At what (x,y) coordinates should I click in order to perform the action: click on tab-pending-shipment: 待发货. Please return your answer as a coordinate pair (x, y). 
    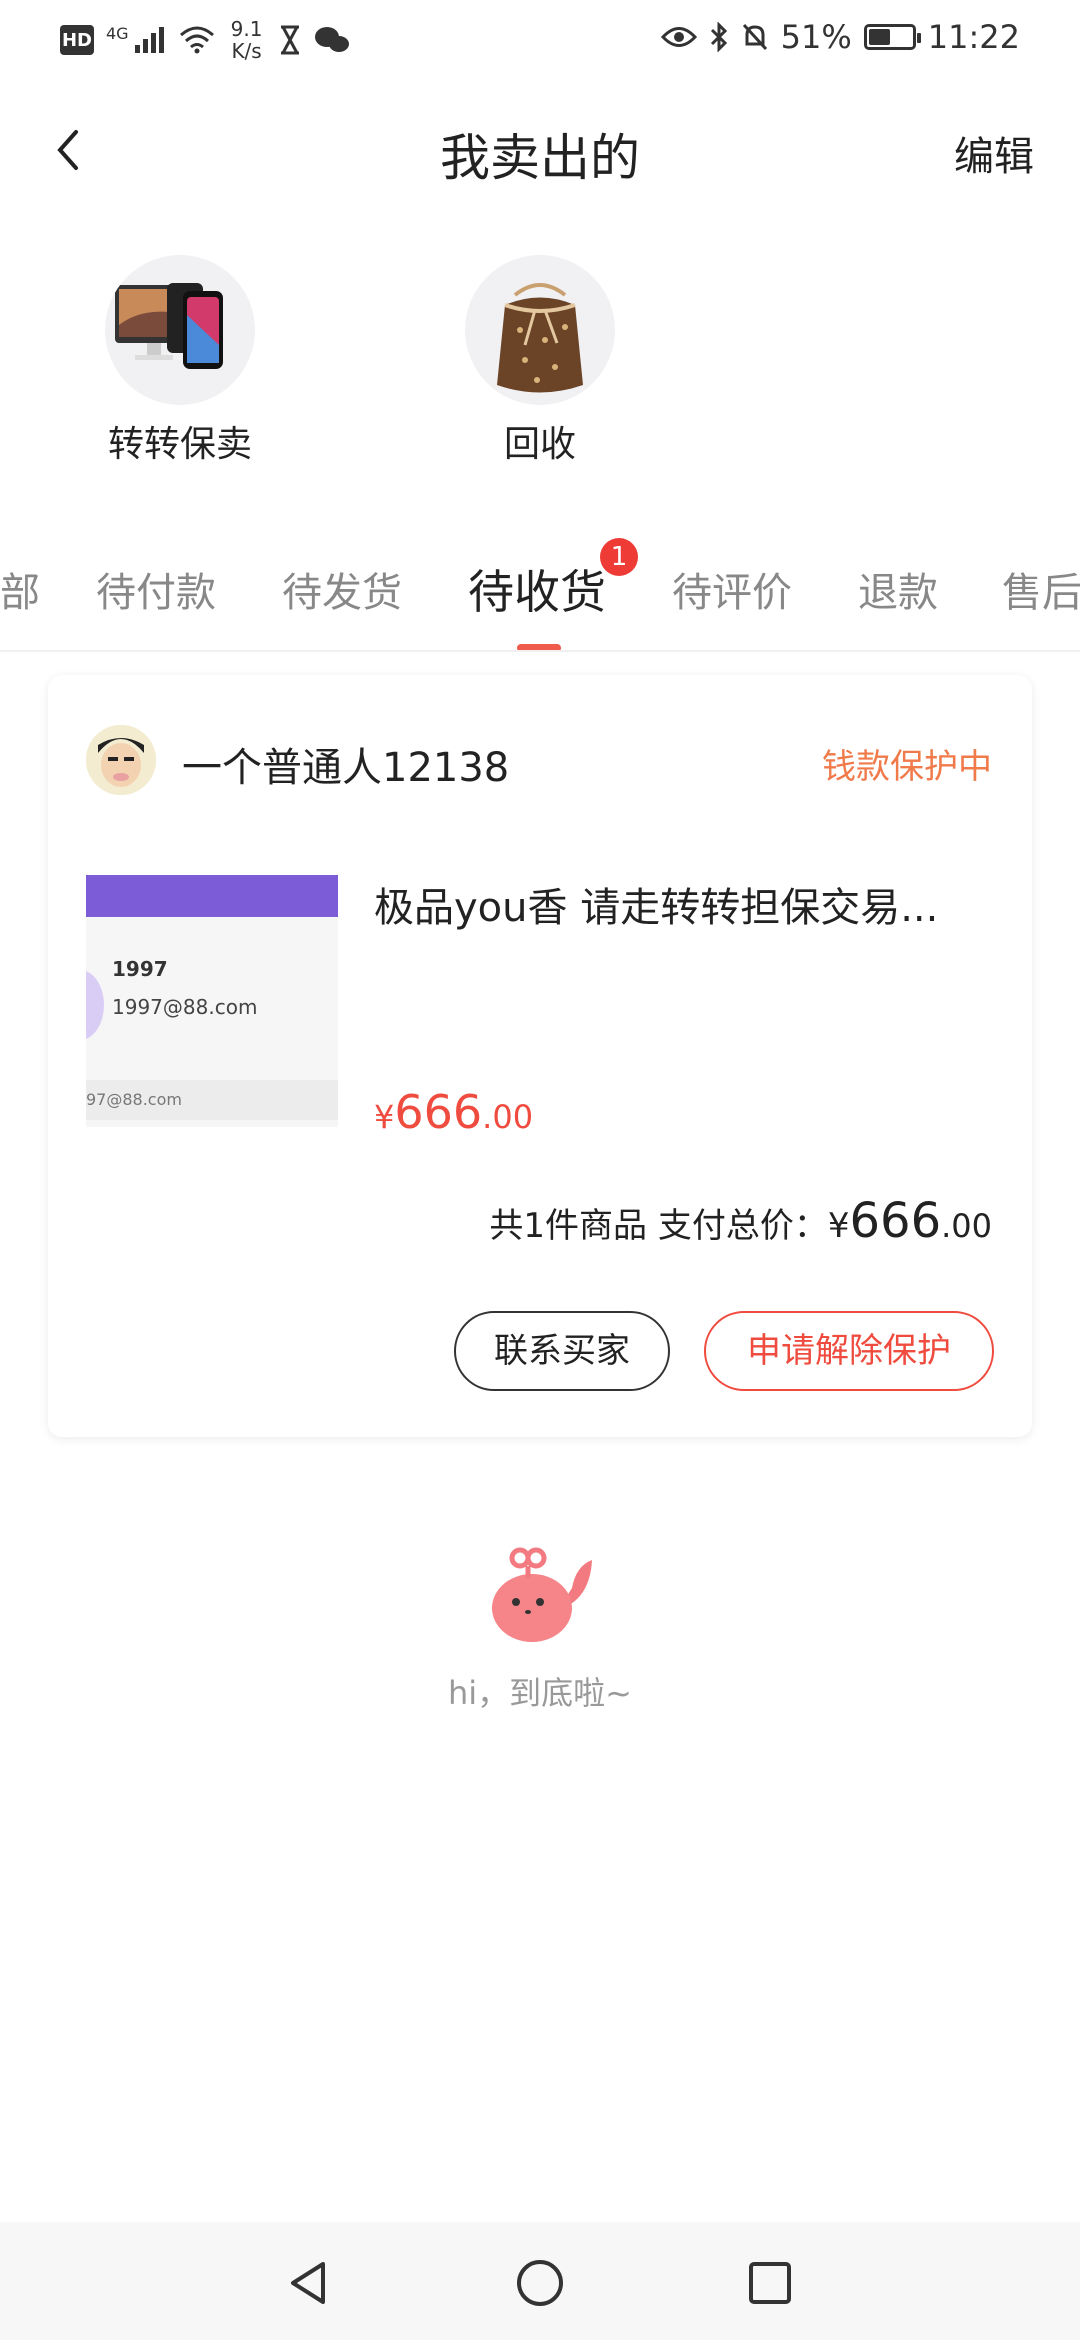
    Looking at the image, I should click on (342, 589).